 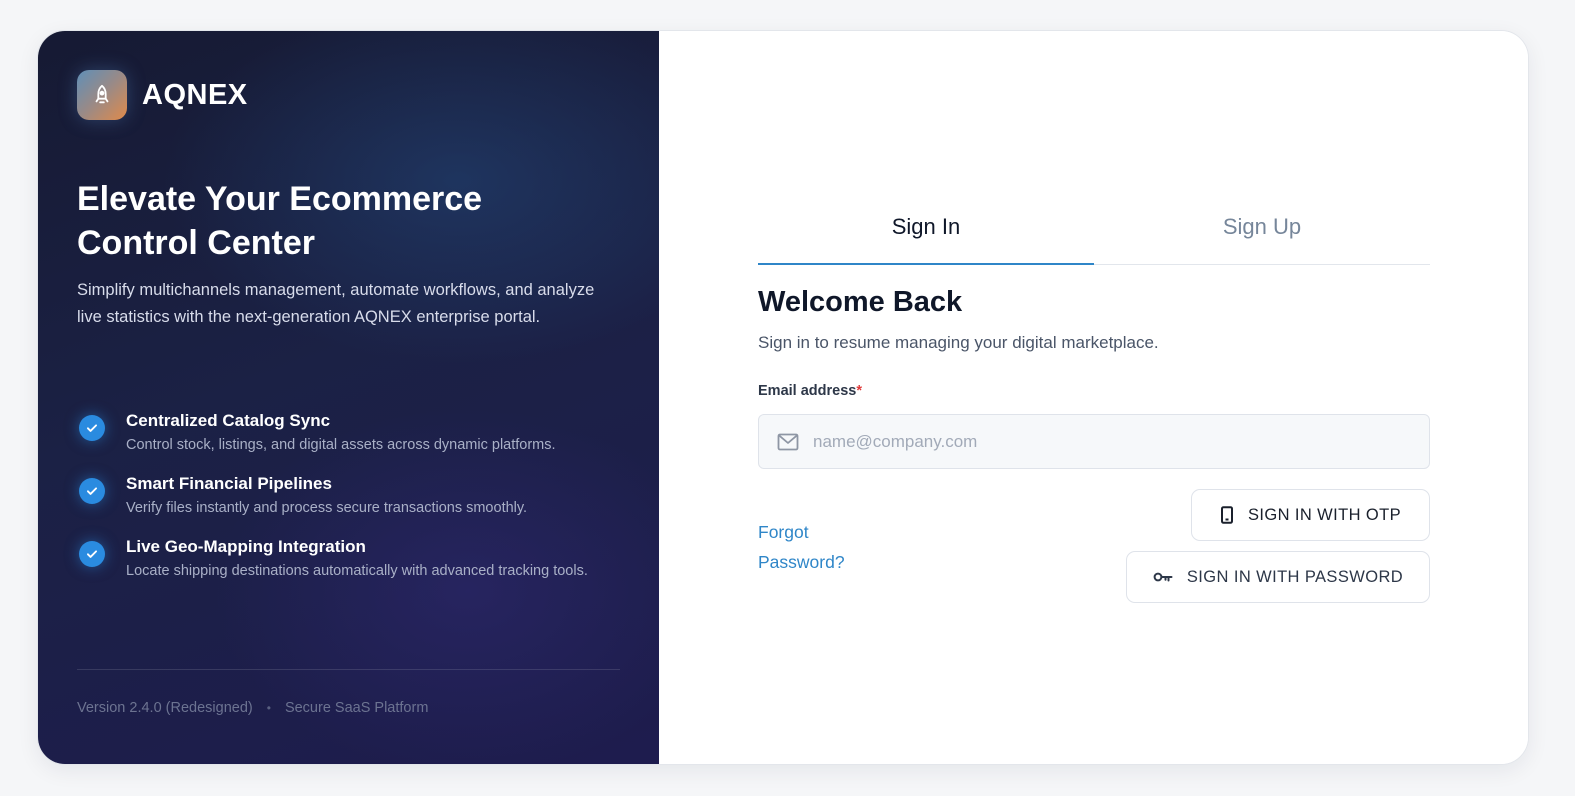 I want to click on brand: AQNEX, so click(x=162, y=95).